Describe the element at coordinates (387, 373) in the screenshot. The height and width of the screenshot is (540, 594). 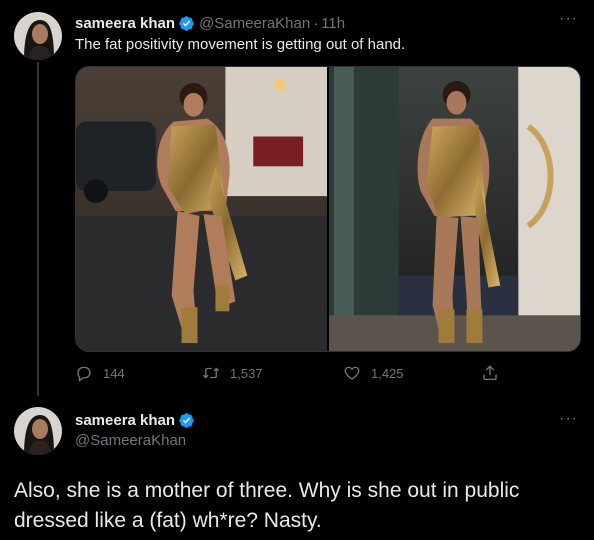
I see `like-count: 1,425` at that location.